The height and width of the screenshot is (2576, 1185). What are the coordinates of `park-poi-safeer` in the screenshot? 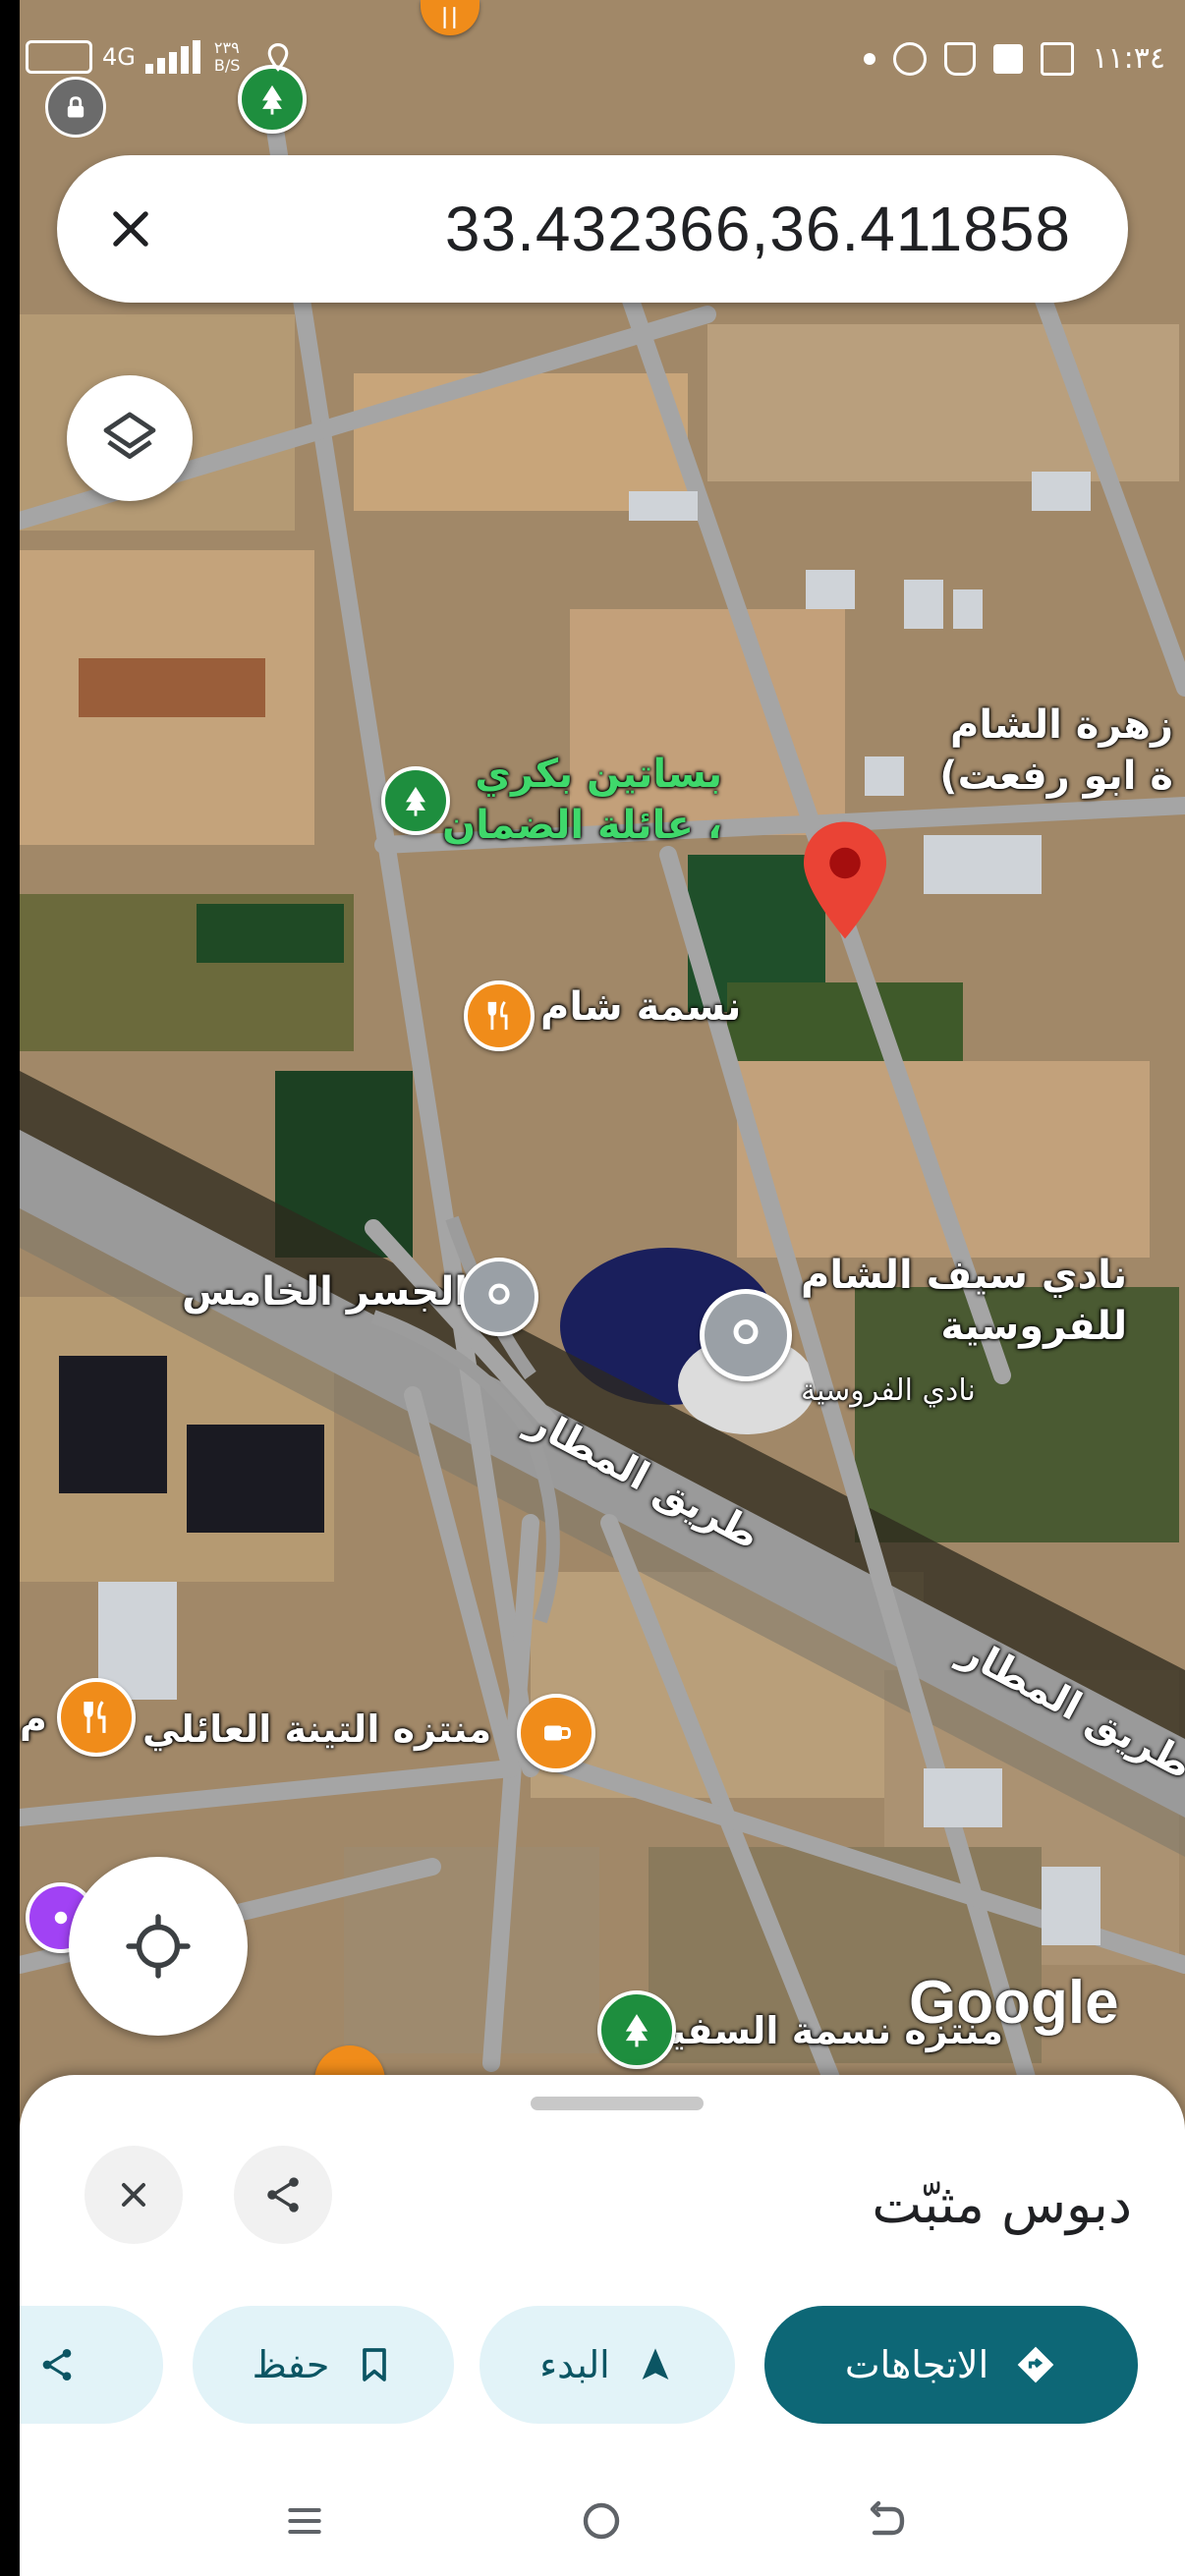 It's located at (637, 2029).